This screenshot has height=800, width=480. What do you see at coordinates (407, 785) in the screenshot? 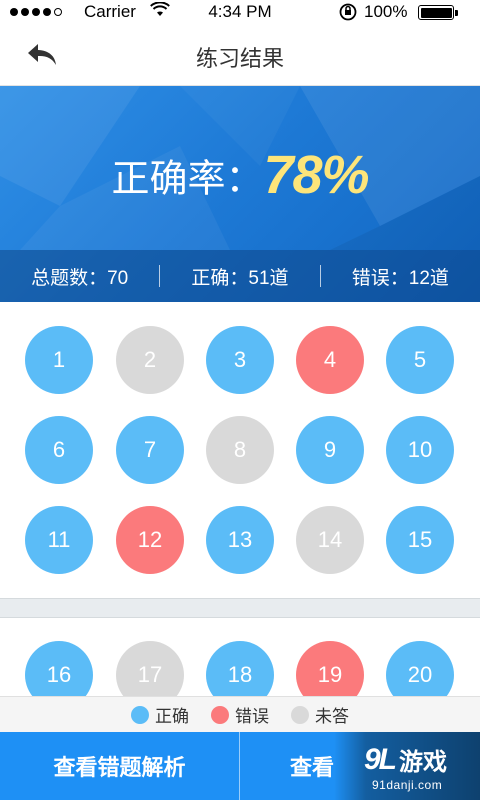
I see `watermark-url: 91danji.com` at bounding box center [407, 785].